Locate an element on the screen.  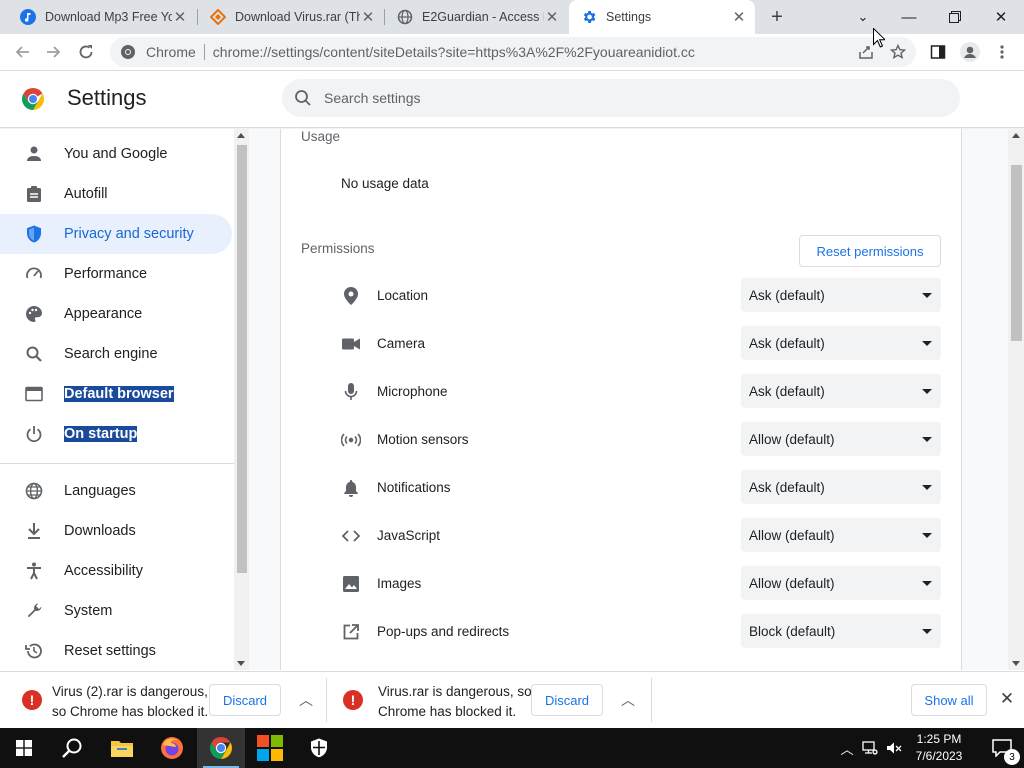
tab-e2guardian: E2Guardian - Access D ✕ is located at coordinates (476, 17).